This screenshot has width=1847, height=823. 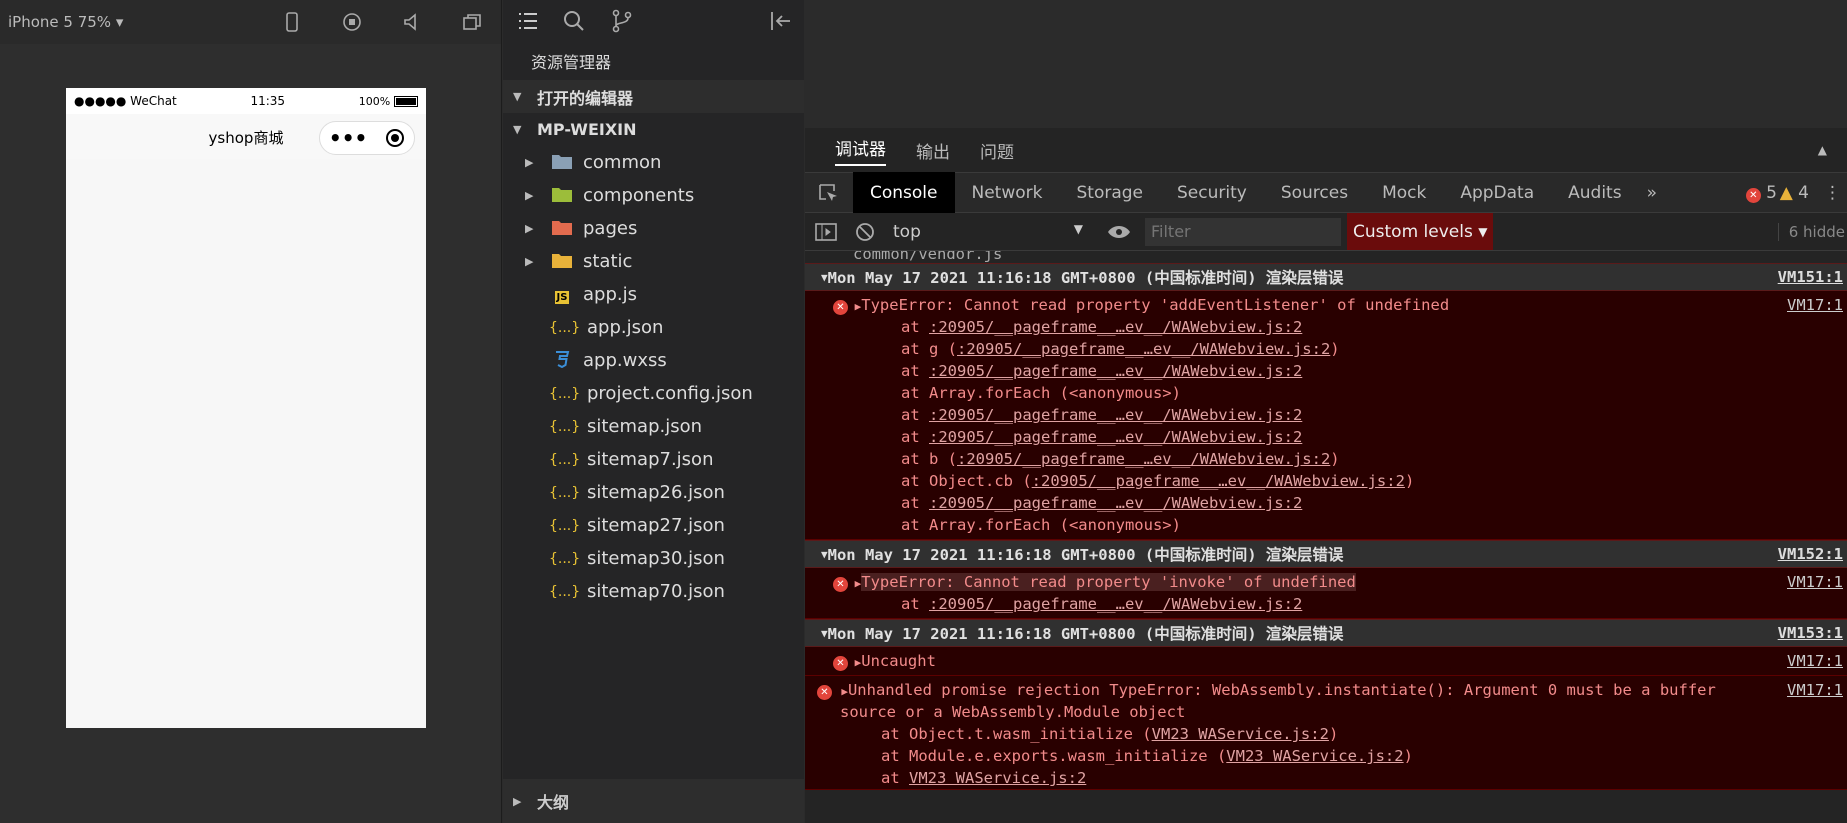 What do you see at coordinates (653, 228) in the screenshot?
I see `tree-item: ▶ pages` at bounding box center [653, 228].